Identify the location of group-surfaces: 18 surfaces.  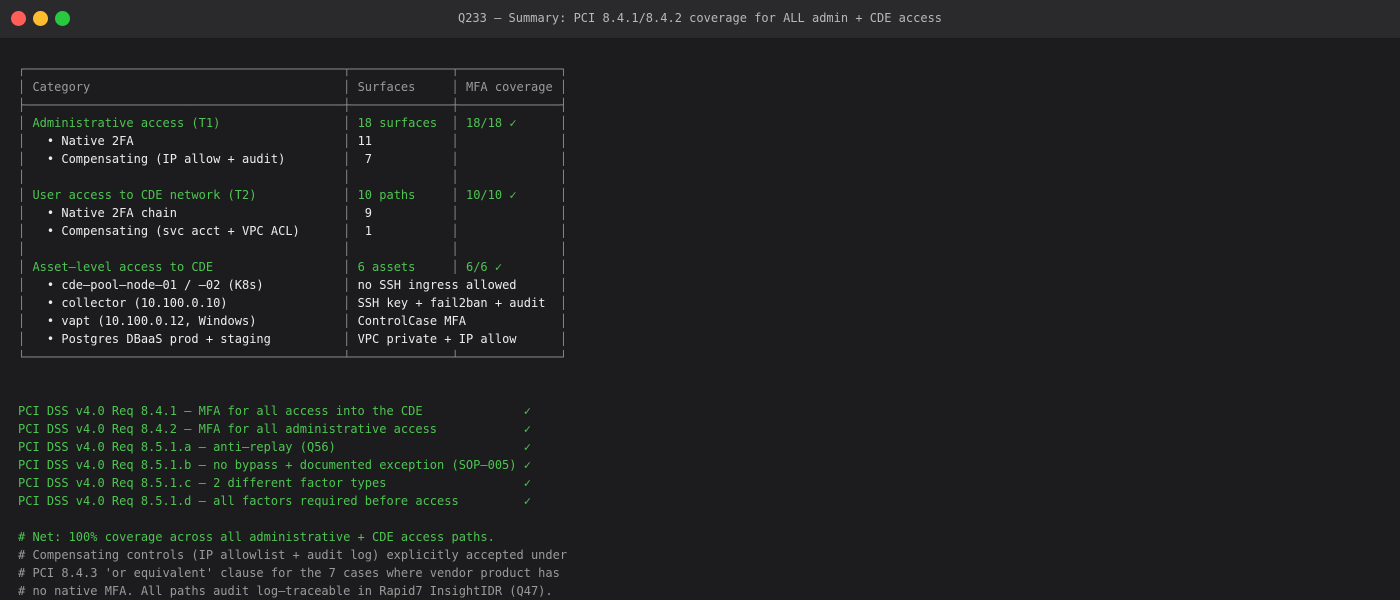
(401, 123).